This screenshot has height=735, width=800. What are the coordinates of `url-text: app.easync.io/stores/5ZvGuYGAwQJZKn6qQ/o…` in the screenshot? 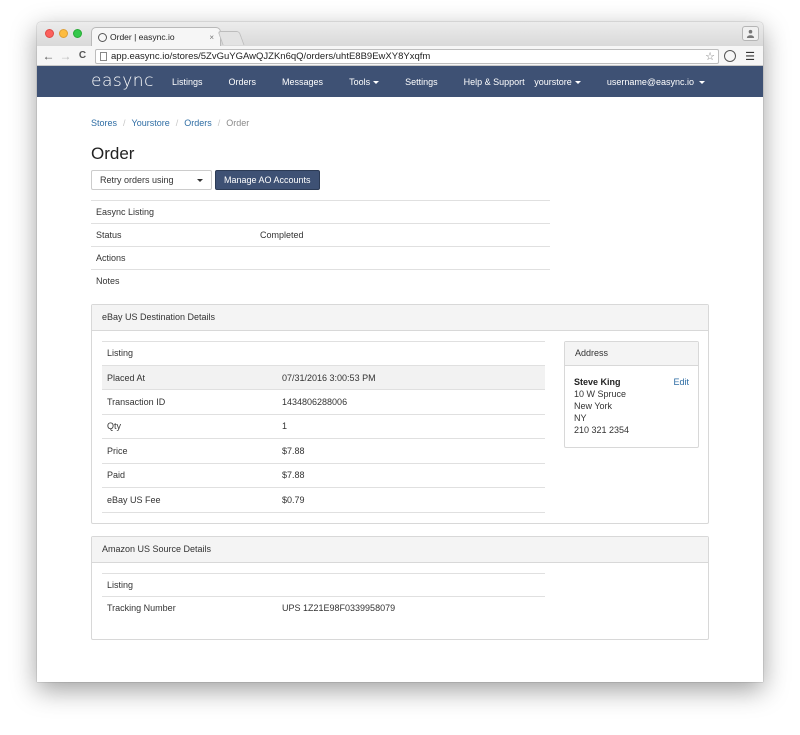 It's located at (408, 56).